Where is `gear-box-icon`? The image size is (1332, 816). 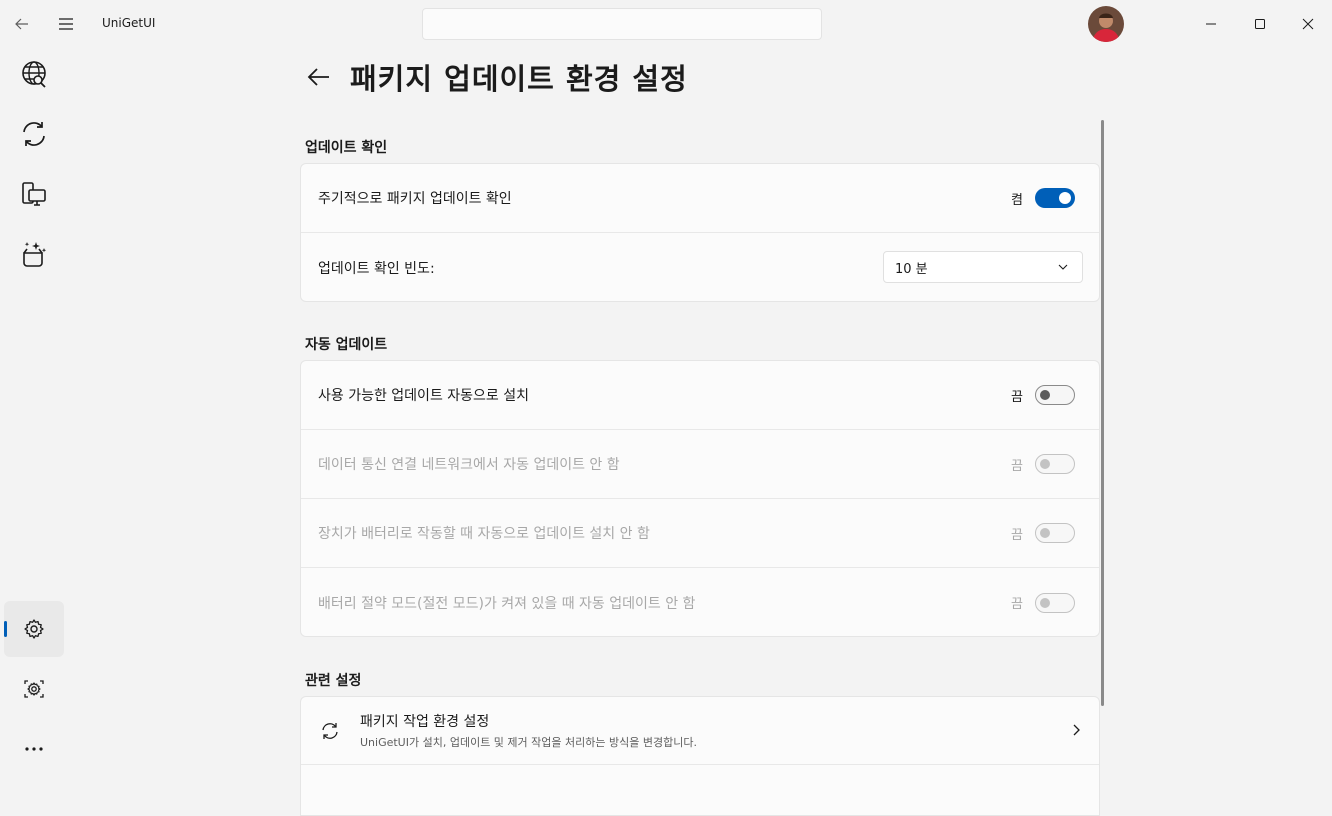 gear-box-icon is located at coordinates (34, 689).